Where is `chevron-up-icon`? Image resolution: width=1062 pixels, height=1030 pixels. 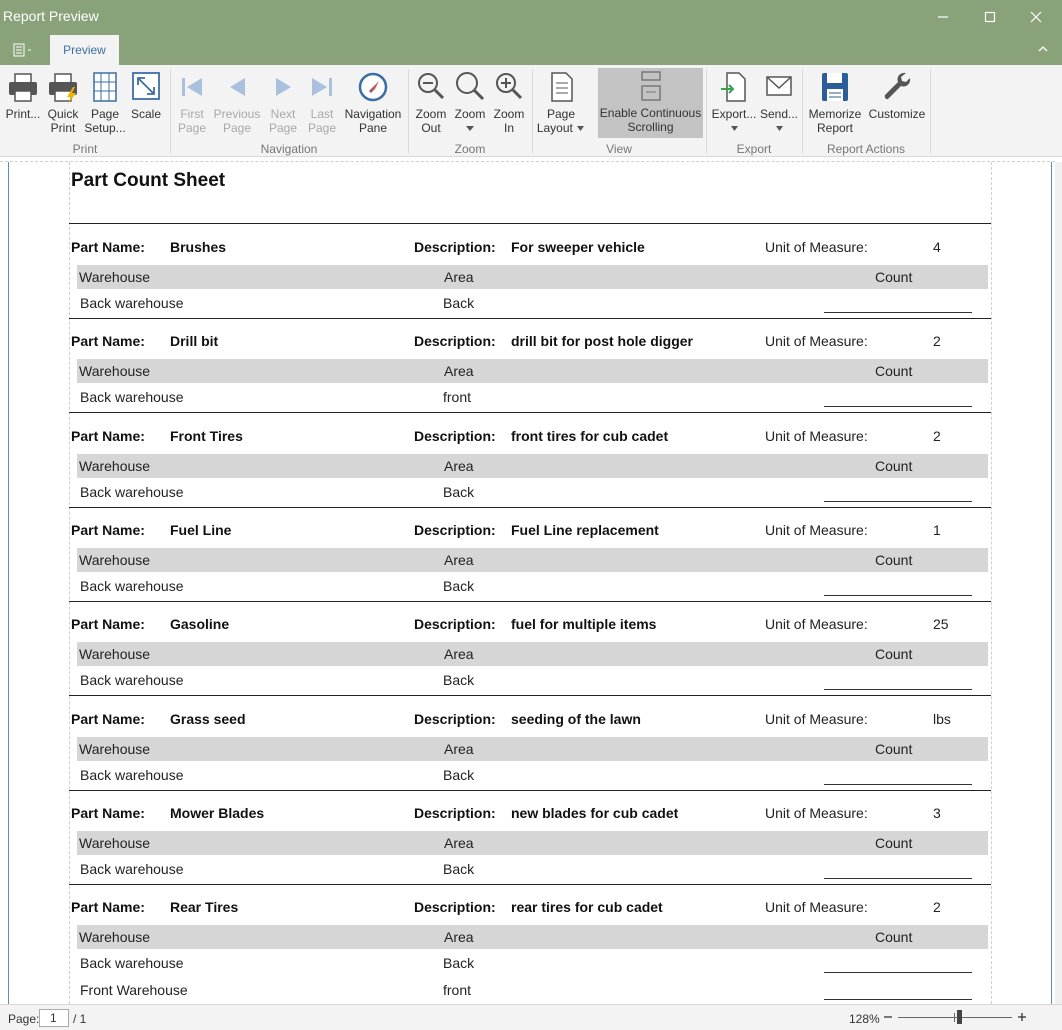 chevron-up-icon is located at coordinates (1043, 49).